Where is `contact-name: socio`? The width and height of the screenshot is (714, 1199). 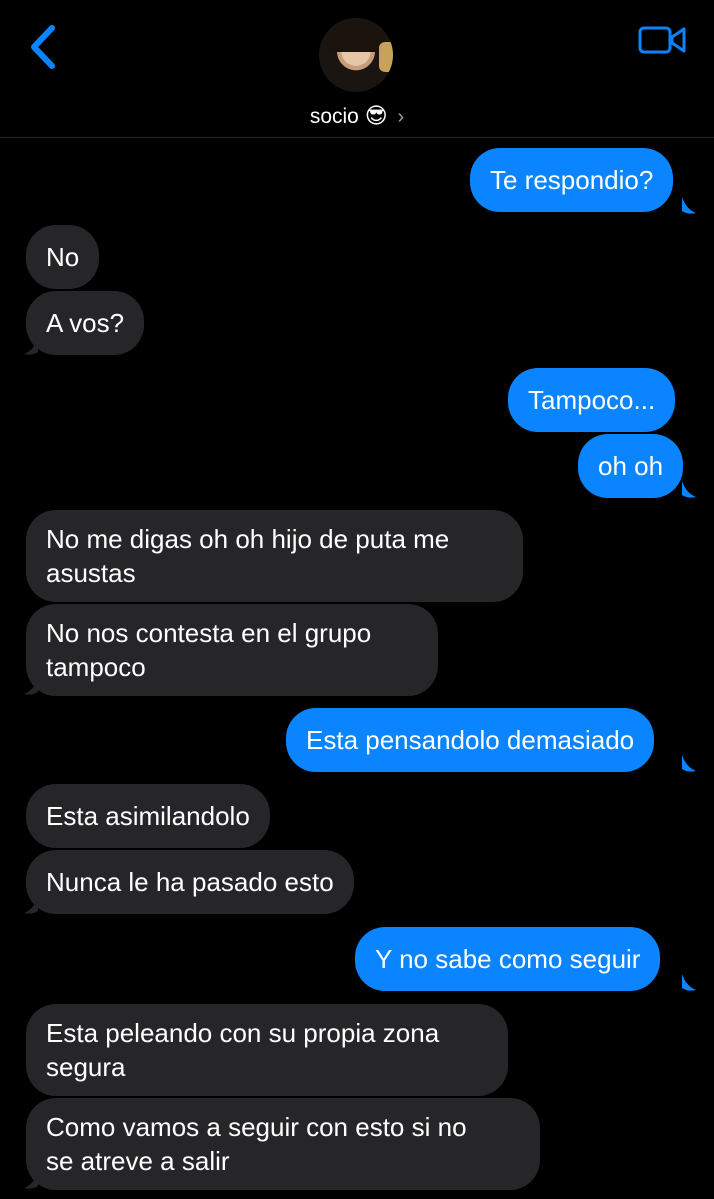 contact-name: socio is located at coordinates (334, 116).